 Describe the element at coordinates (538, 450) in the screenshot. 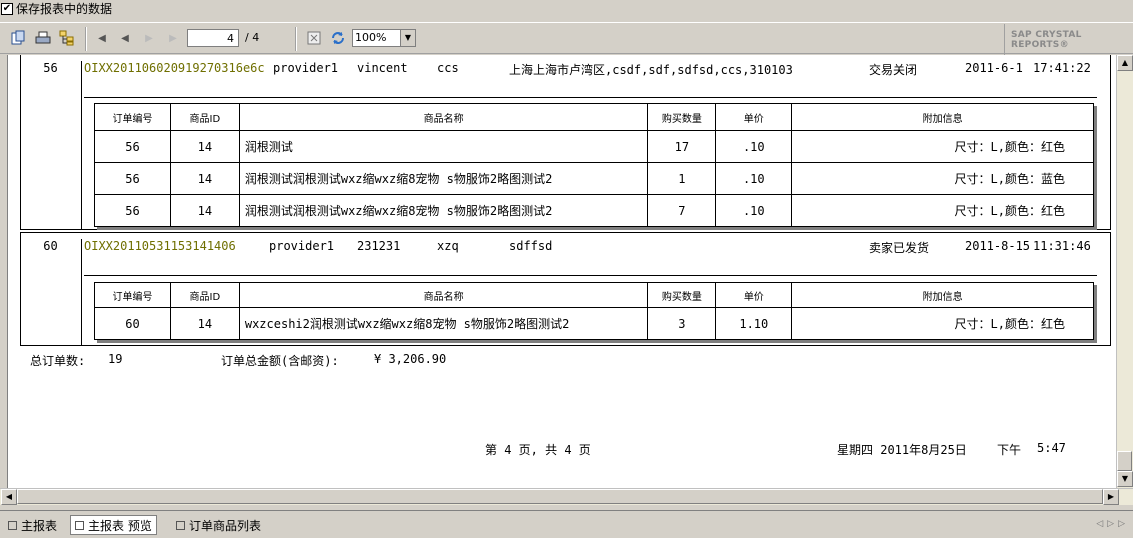

I see `page-footer-info: 第 4 页, 共 4 页` at that location.